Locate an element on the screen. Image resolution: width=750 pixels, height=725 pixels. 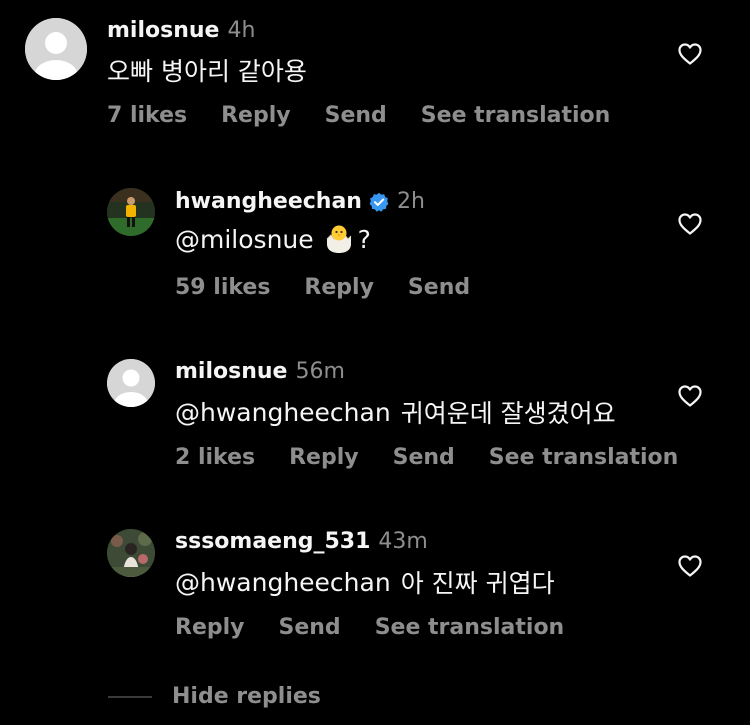
username: hwangheechan is located at coordinates (268, 201).